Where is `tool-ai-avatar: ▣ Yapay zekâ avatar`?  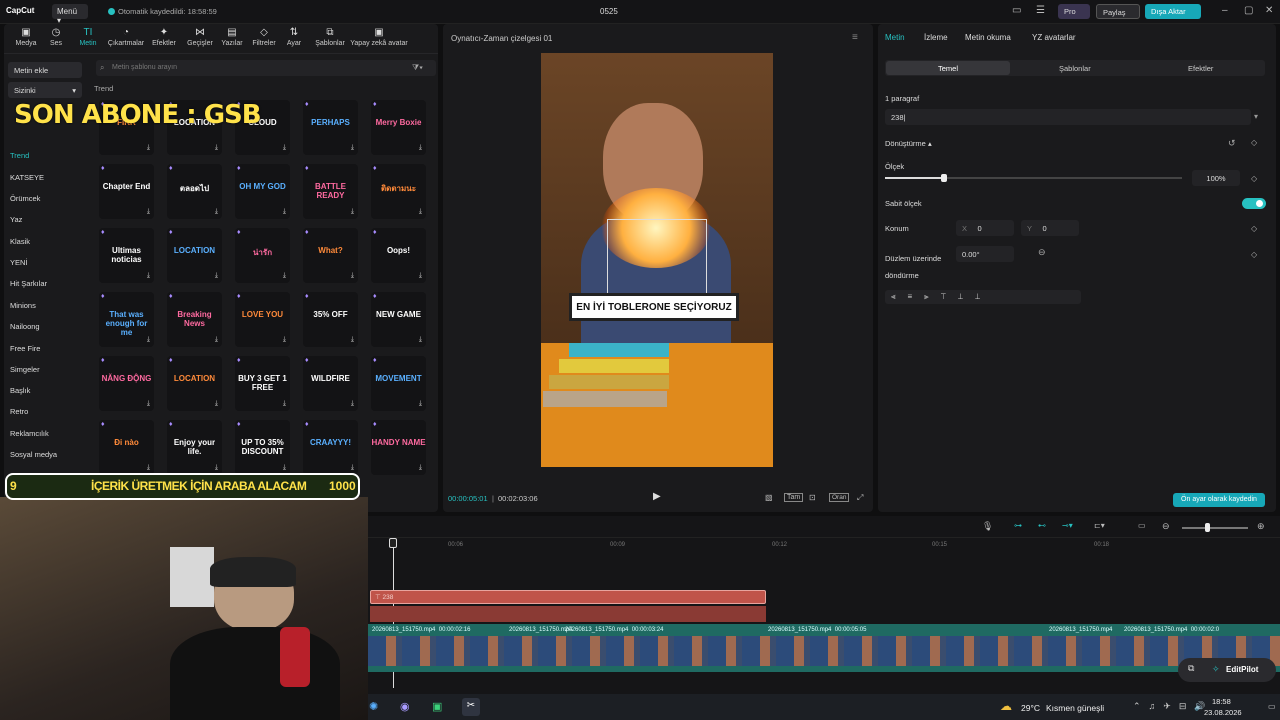 tool-ai-avatar: ▣ Yapay zekâ avatar is located at coordinates (379, 37).